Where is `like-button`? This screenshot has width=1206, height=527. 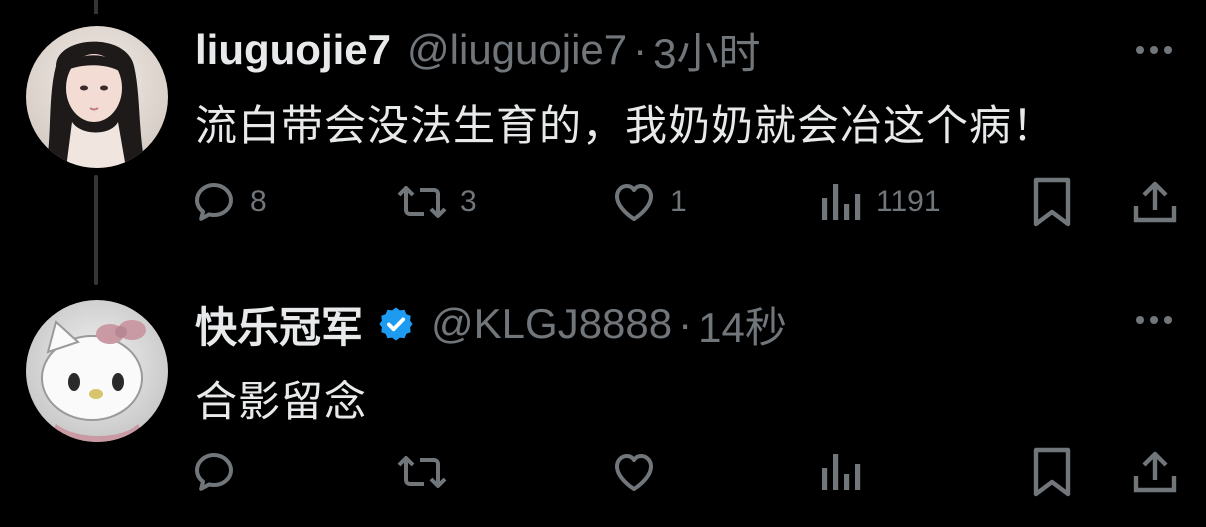 like-button is located at coordinates (640, 472).